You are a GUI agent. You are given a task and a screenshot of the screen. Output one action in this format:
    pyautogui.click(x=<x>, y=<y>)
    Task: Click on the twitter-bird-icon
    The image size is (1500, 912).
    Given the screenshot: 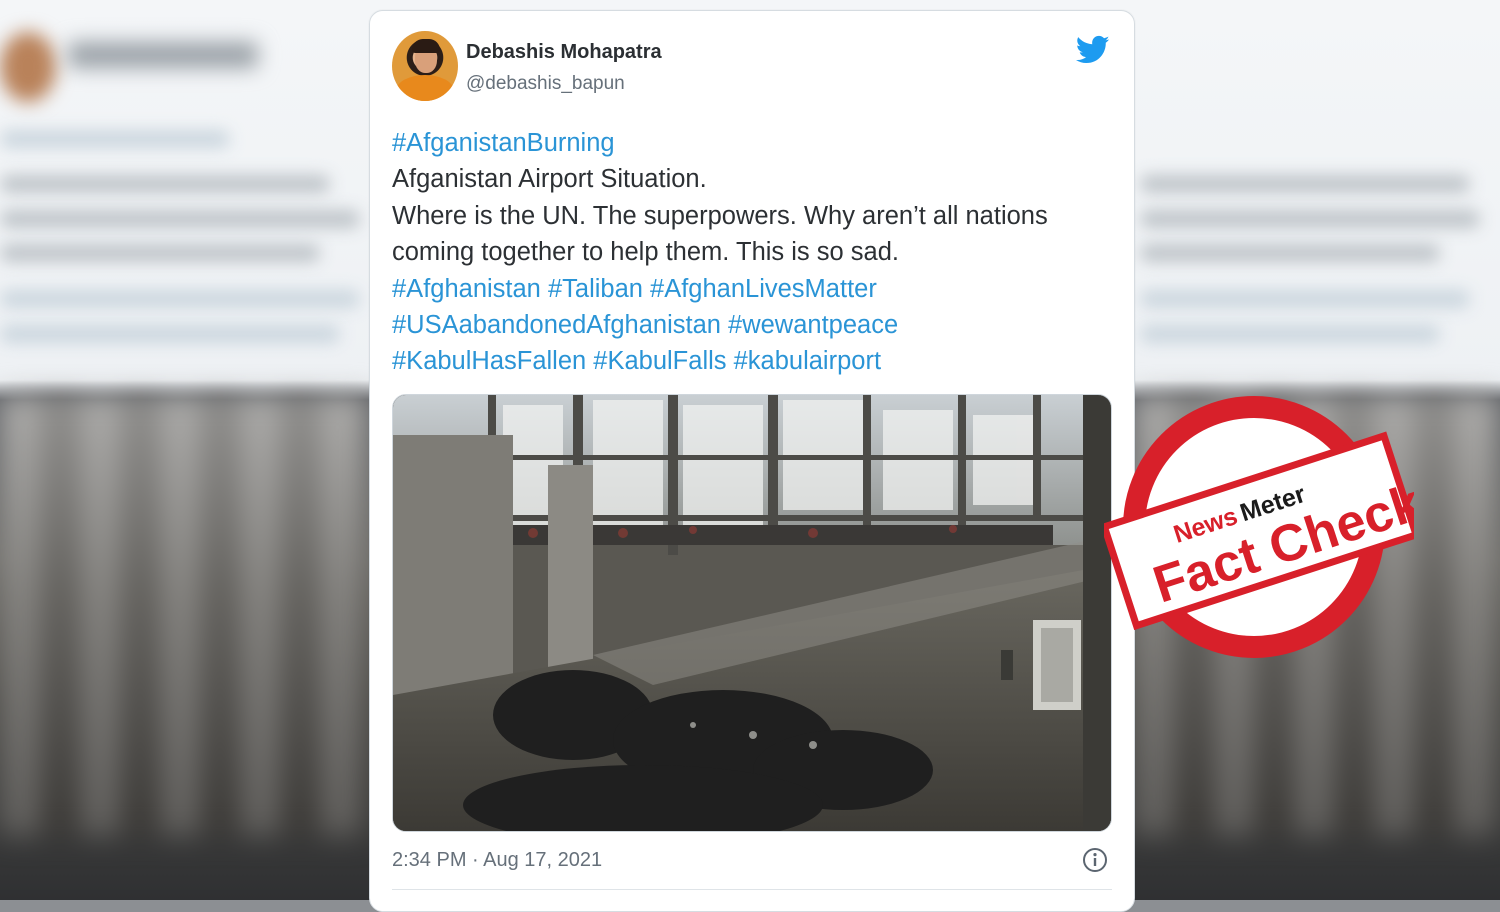 What is the action you would take?
    pyautogui.click(x=1093, y=50)
    